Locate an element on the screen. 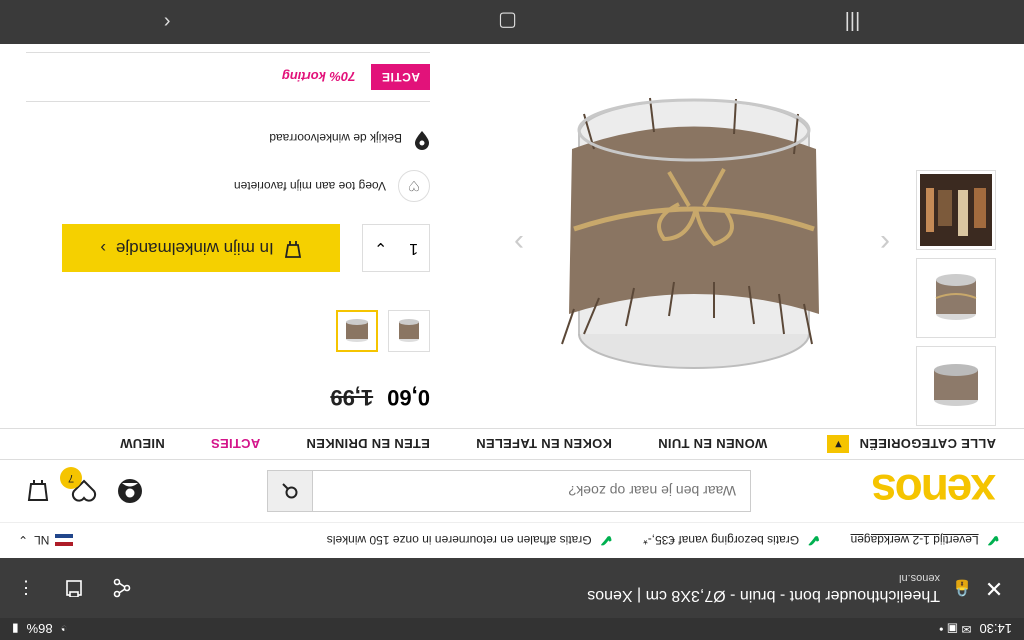  notification-icons: ✉ ▣ • is located at coordinates (955, 629).